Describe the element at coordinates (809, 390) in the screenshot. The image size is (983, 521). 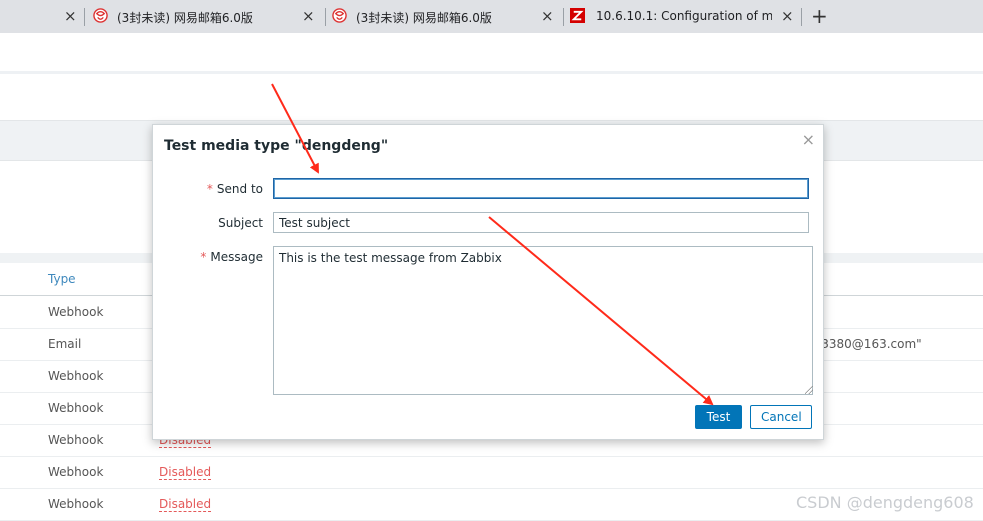
I see `textarea-resize-handle` at that location.